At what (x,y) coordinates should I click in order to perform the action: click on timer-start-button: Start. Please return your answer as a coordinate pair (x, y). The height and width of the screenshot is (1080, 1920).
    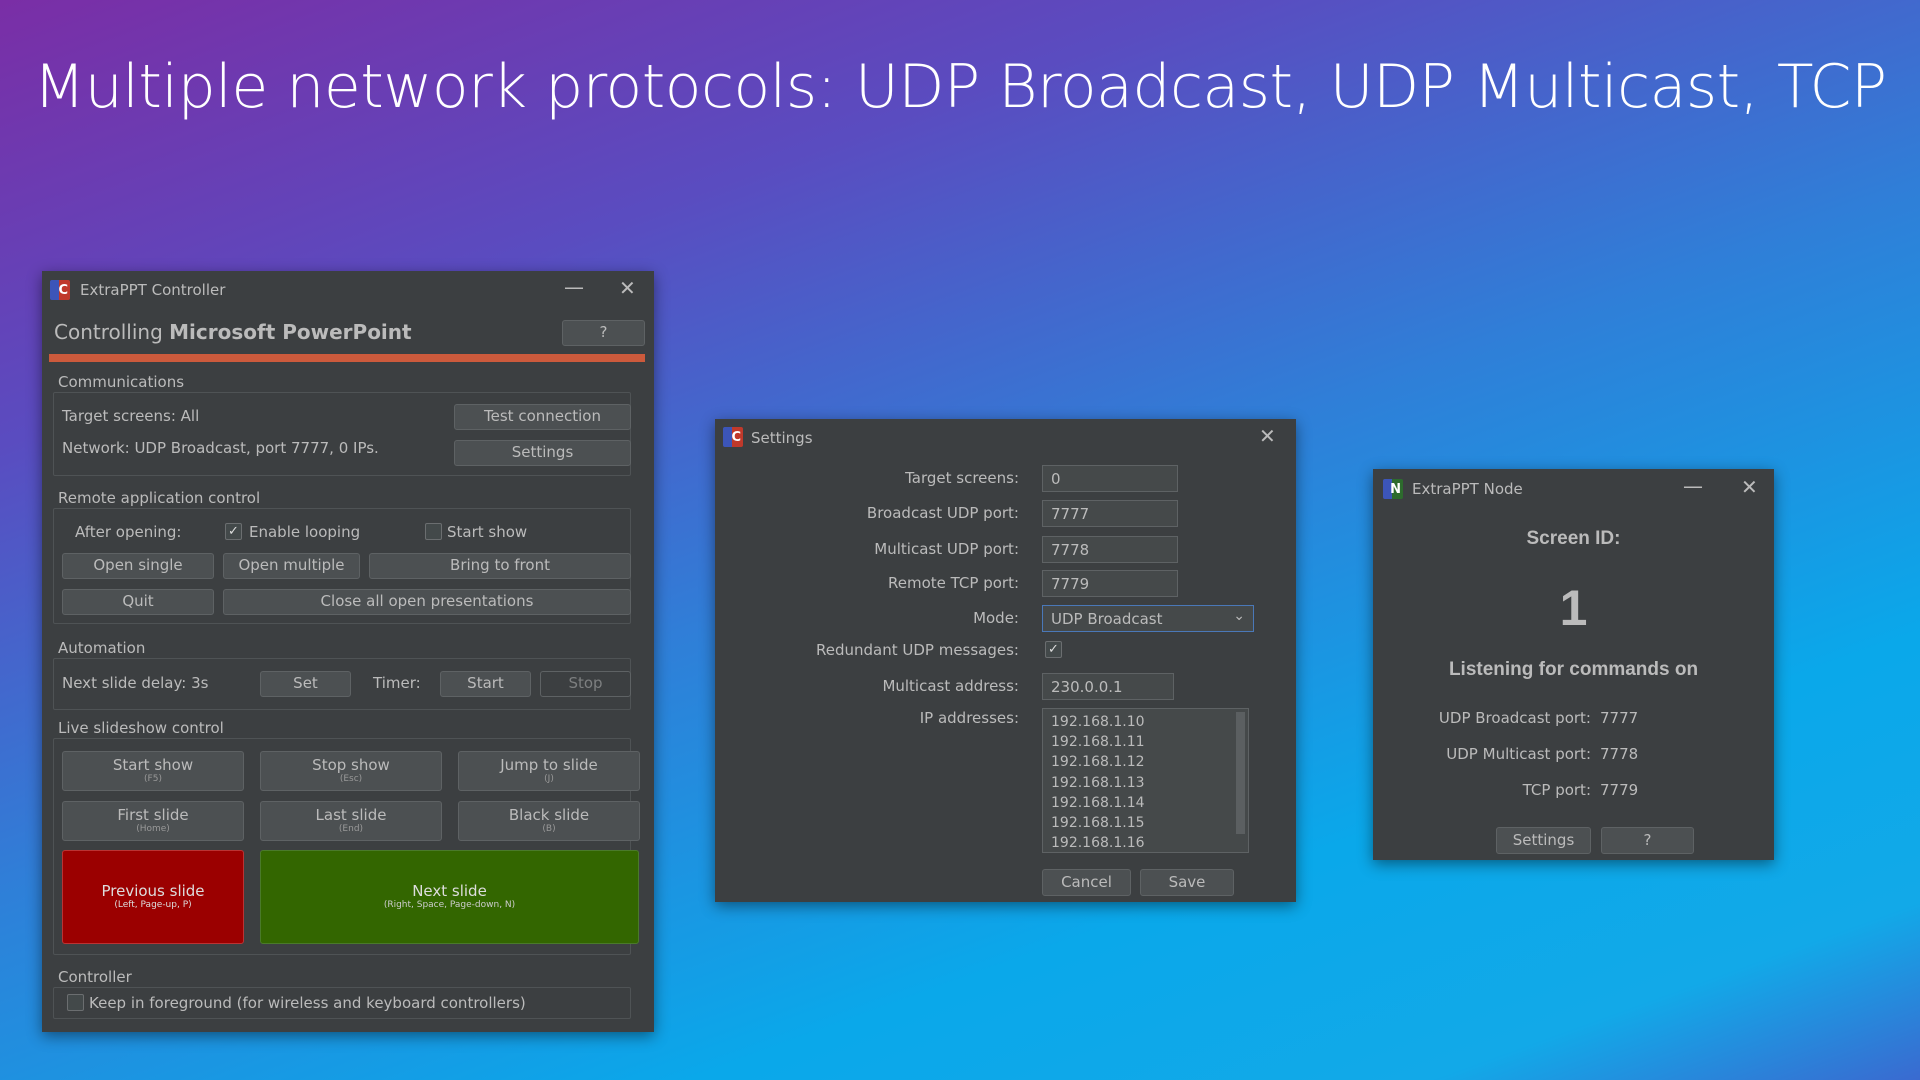
    Looking at the image, I should click on (485, 684).